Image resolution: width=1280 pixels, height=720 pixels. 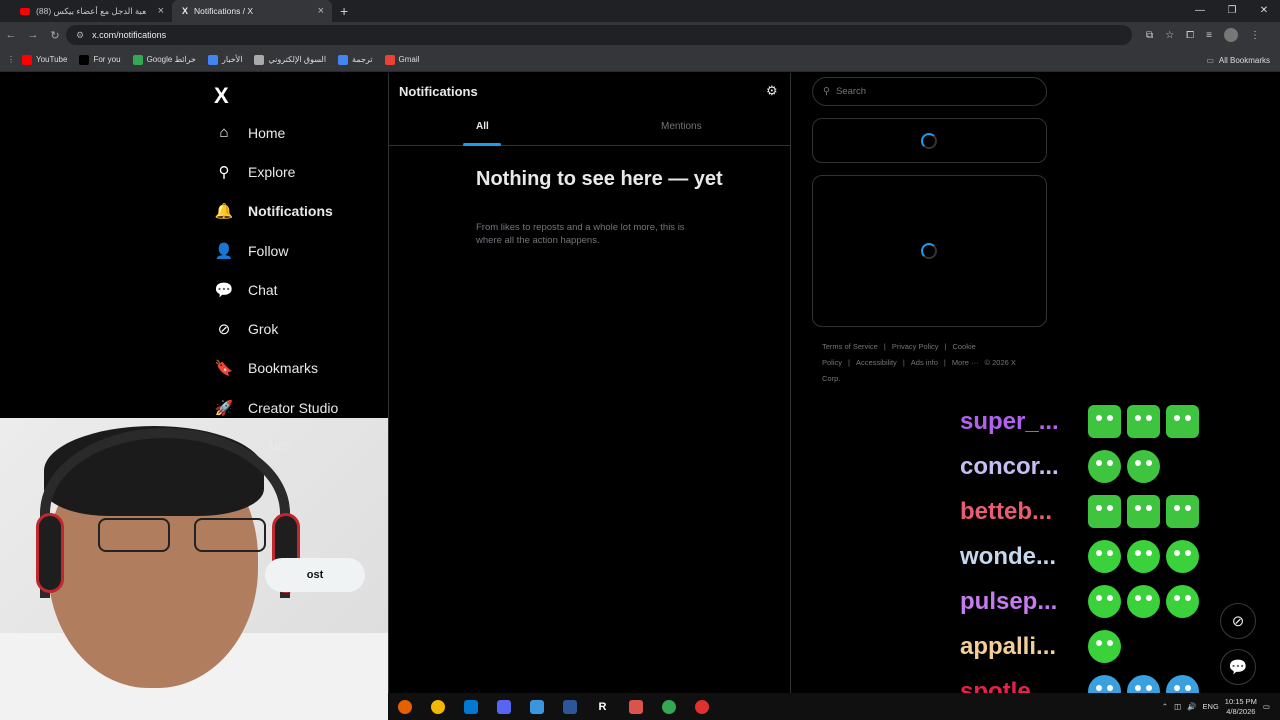 What do you see at coordinates (80, 35) in the screenshot?
I see `site-info-icon: ⚙` at bounding box center [80, 35].